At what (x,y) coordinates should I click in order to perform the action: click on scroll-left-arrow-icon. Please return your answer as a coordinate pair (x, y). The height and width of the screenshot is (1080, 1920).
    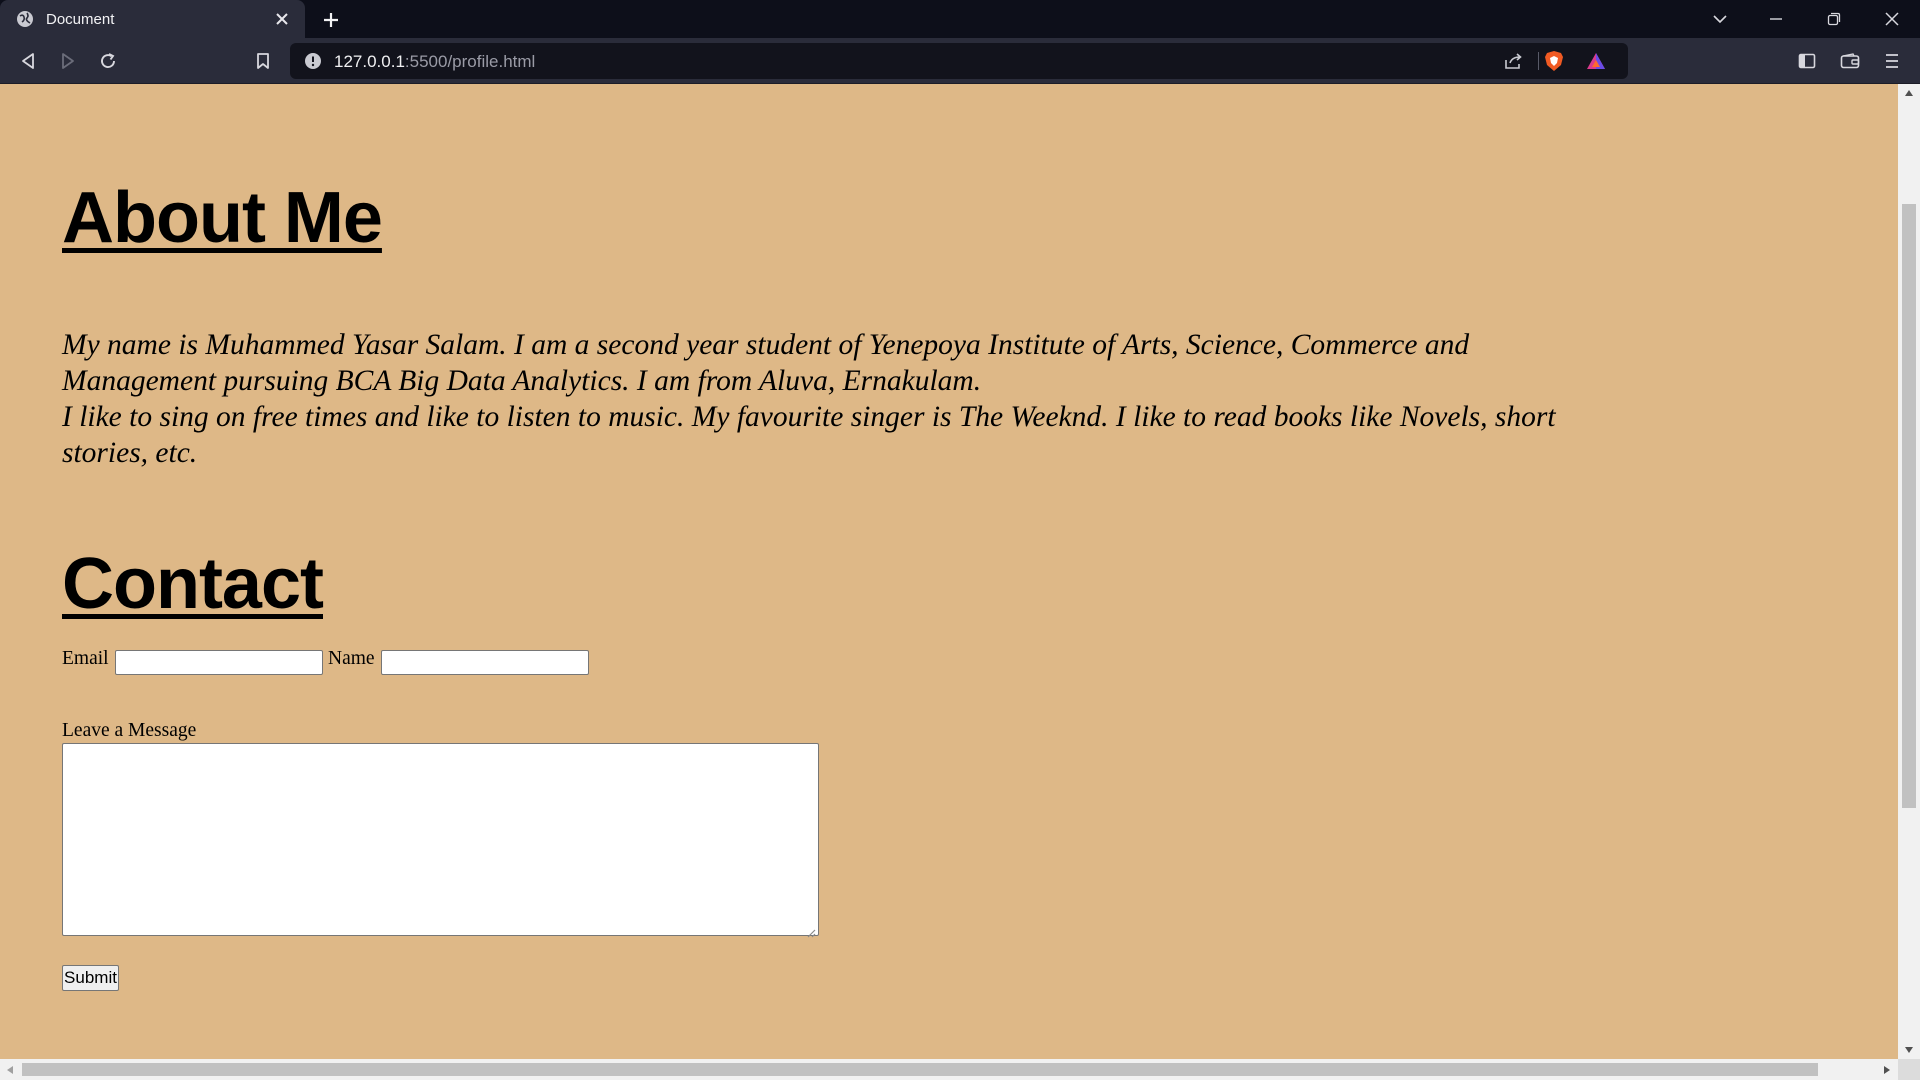
    Looking at the image, I should click on (10, 1070).